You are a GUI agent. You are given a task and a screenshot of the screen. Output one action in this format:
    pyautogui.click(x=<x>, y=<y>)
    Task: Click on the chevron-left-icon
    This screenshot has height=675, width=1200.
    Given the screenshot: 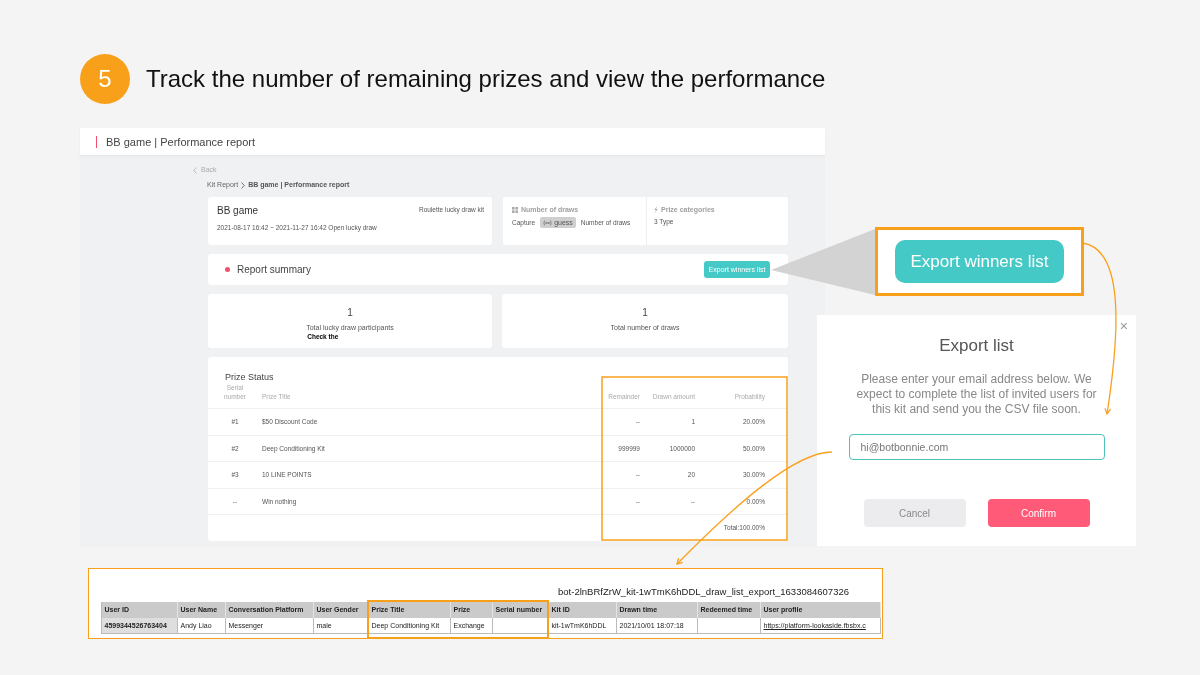 What is the action you would take?
    pyautogui.click(x=195, y=170)
    